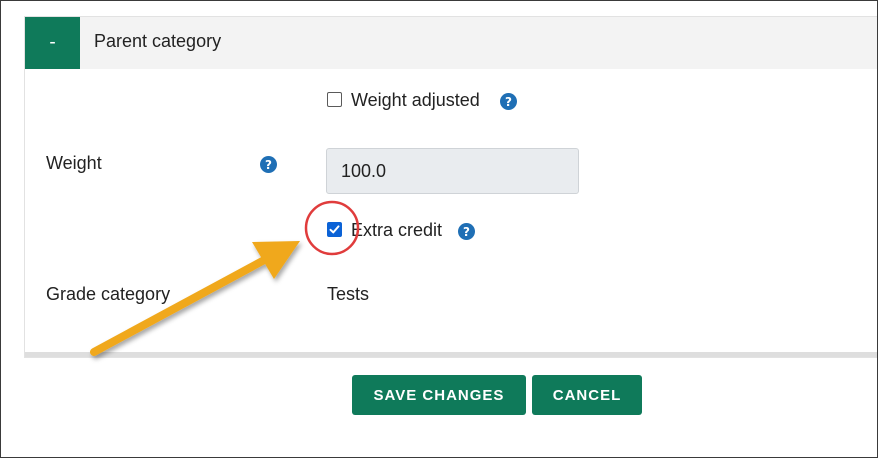 The width and height of the screenshot is (878, 458). I want to click on save-changes-button: SAVE CHANGES, so click(439, 395).